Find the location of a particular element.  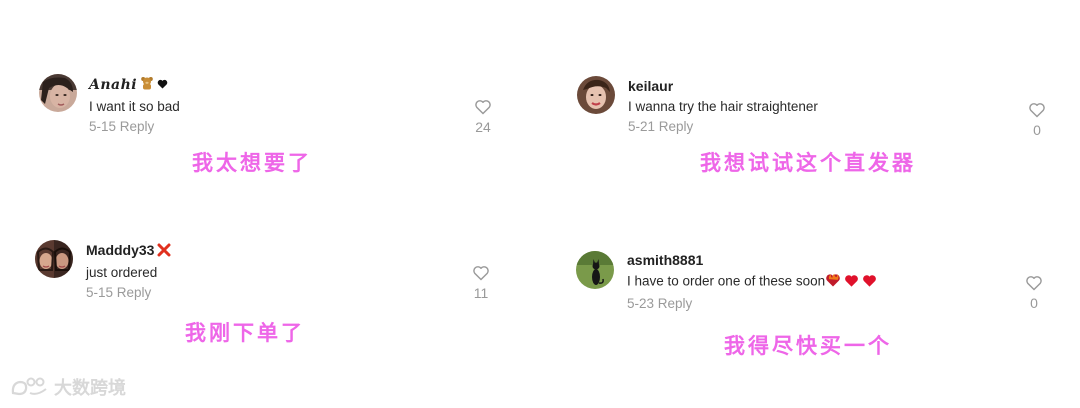

translation-caption: 我太想要了 is located at coordinates (252, 162).